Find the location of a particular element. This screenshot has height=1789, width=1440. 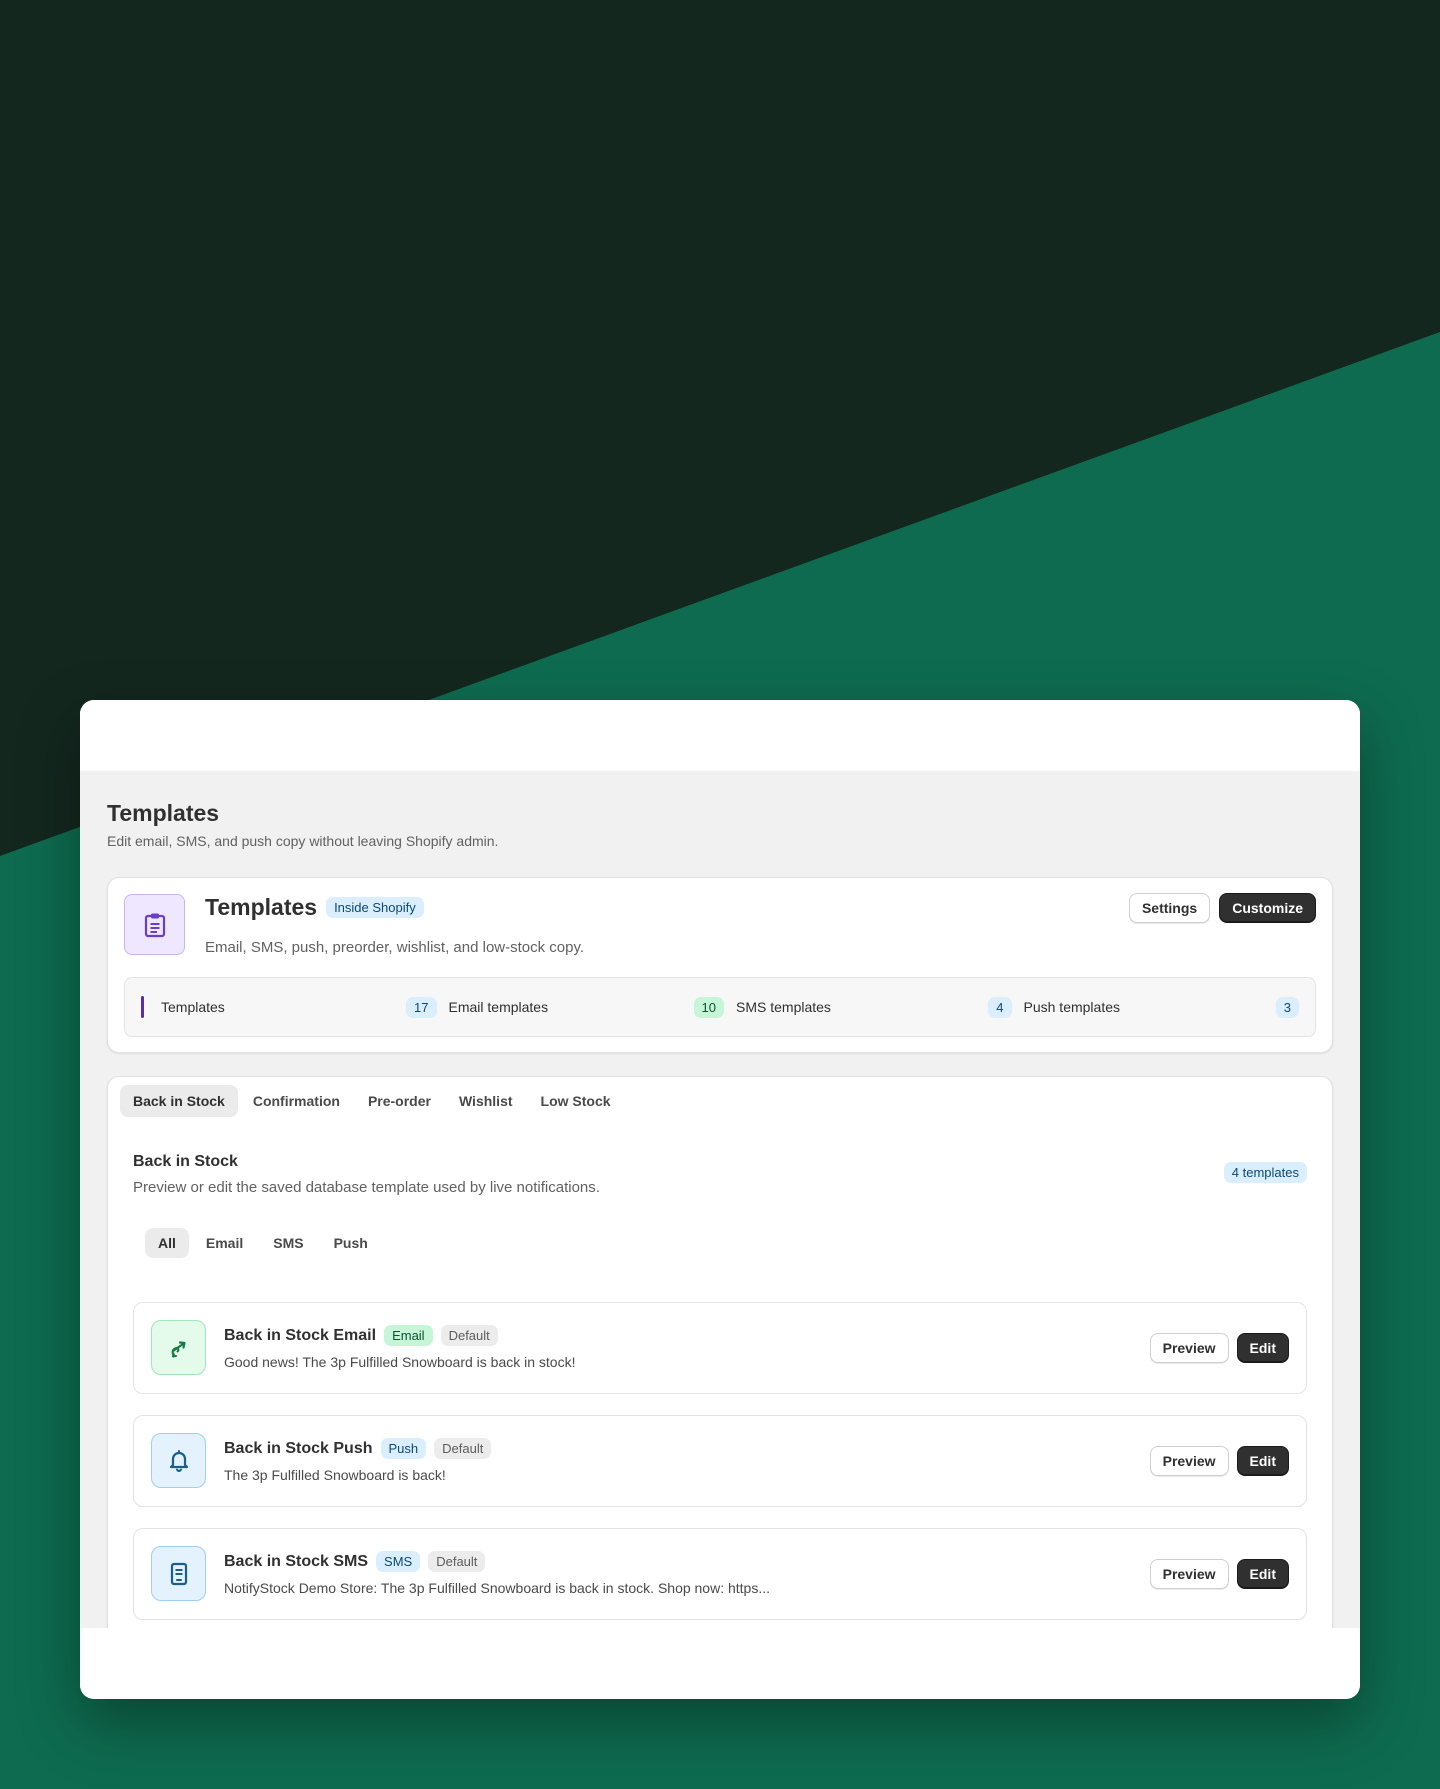

filter-sms: SMS is located at coordinates (288, 1243).